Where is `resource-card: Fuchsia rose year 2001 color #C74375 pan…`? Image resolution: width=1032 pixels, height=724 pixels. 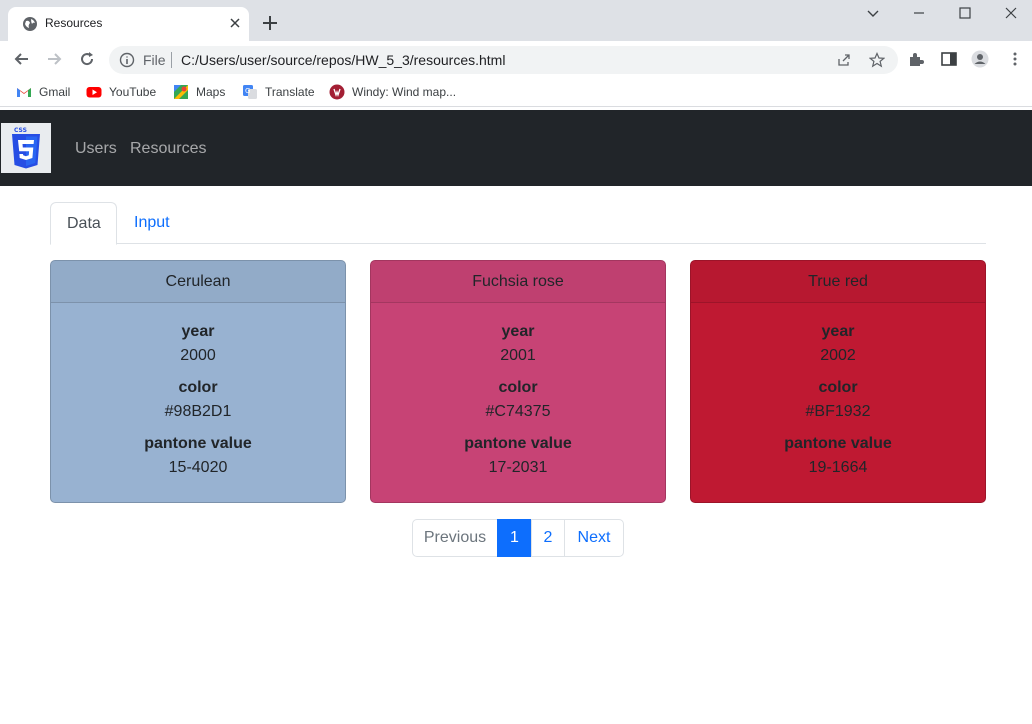
resource-card: Fuchsia rose year 2001 color #C74375 pan… is located at coordinates (518, 381).